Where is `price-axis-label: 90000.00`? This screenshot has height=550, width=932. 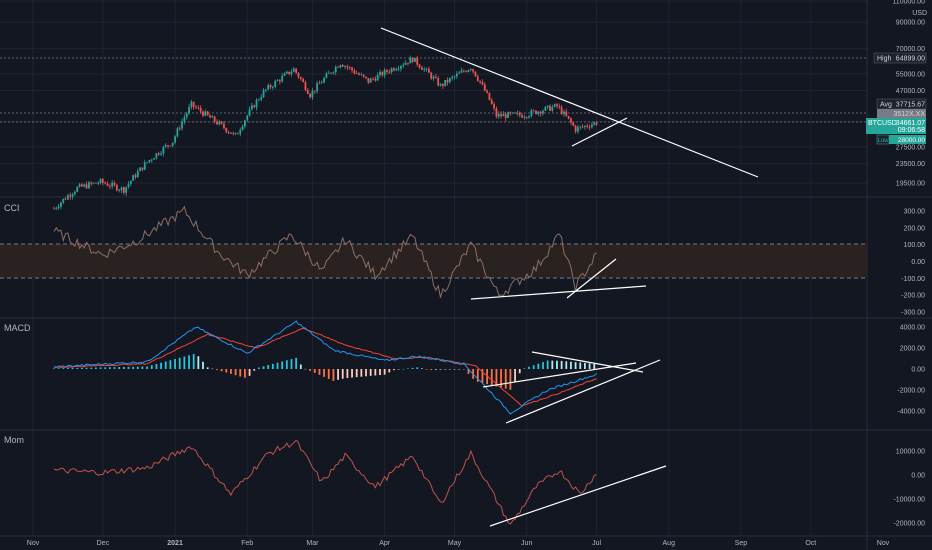
price-axis-label: 90000.00 is located at coordinates (910, 23).